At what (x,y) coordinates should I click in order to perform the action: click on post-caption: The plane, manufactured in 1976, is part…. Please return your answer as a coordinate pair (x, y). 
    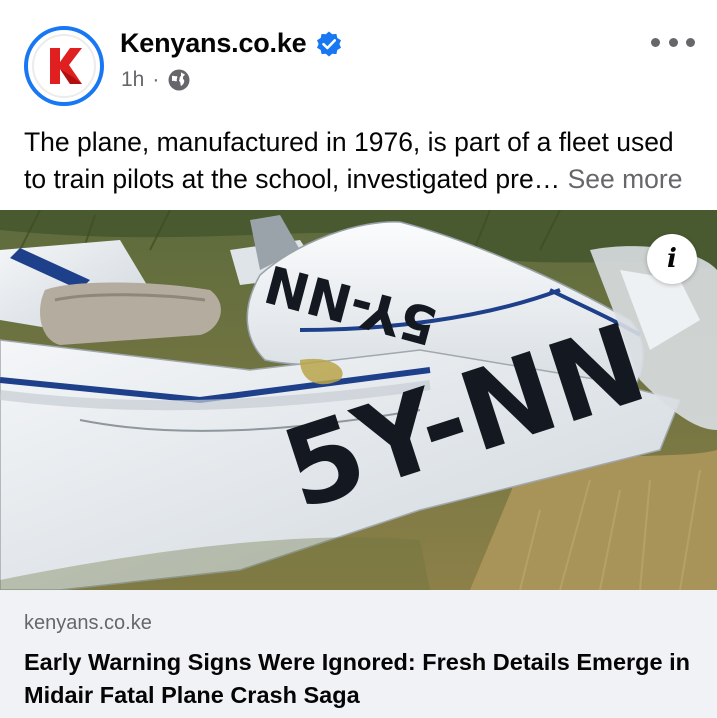
    Looking at the image, I should click on (360, 161).